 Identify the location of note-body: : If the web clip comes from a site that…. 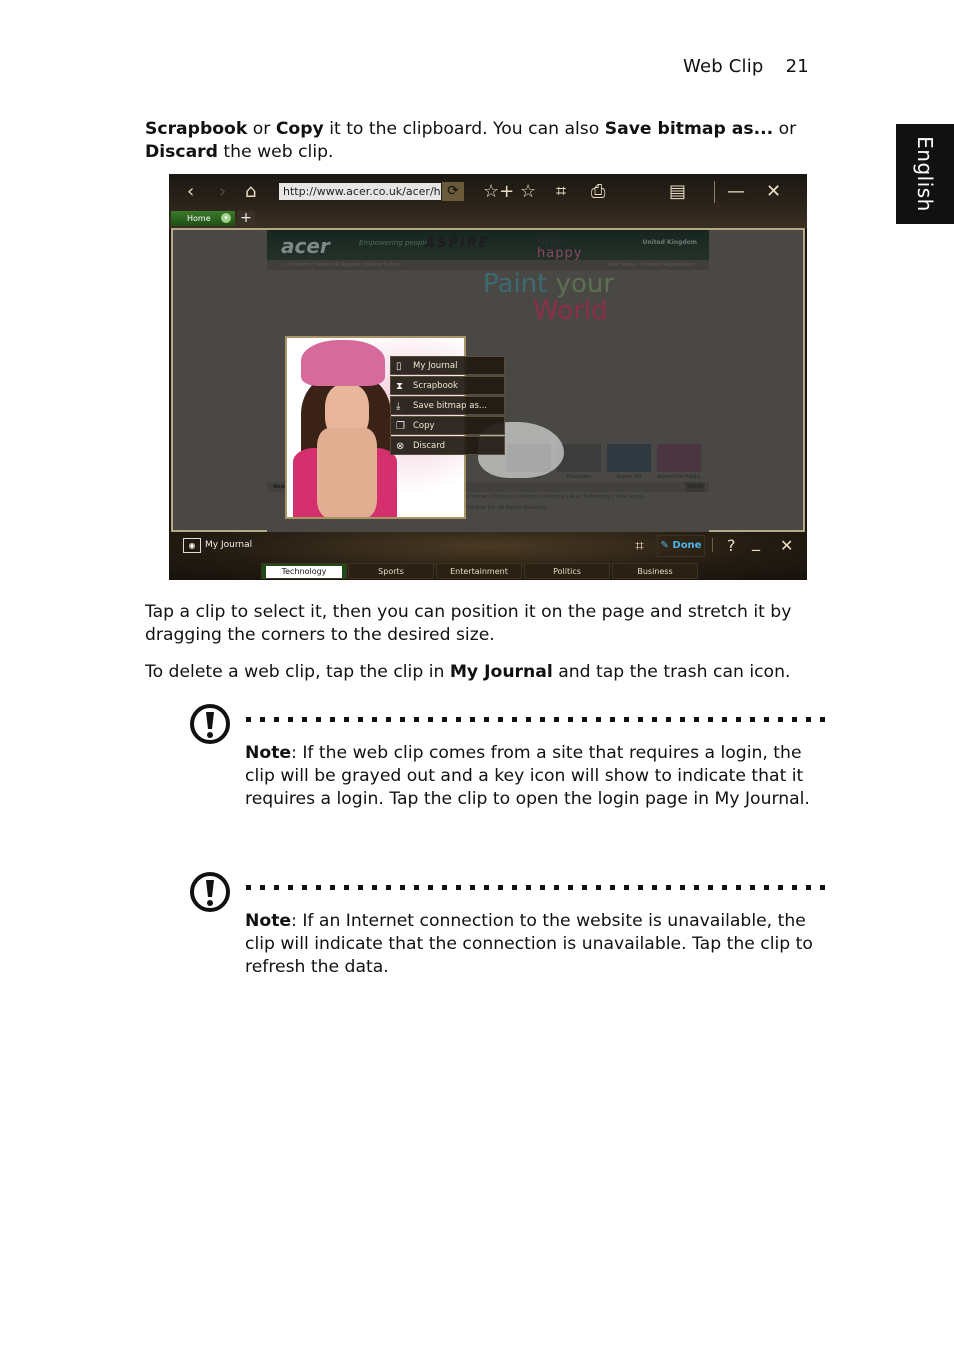
(527, 776).